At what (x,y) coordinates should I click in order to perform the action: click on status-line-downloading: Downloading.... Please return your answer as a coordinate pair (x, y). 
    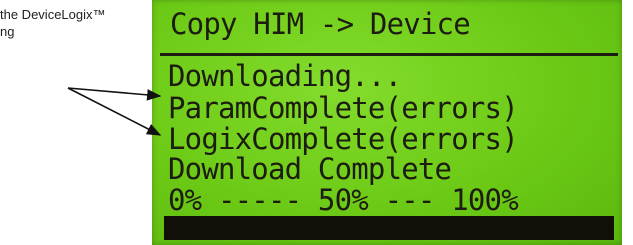
    Looking at the image, I should click on (285, 76).